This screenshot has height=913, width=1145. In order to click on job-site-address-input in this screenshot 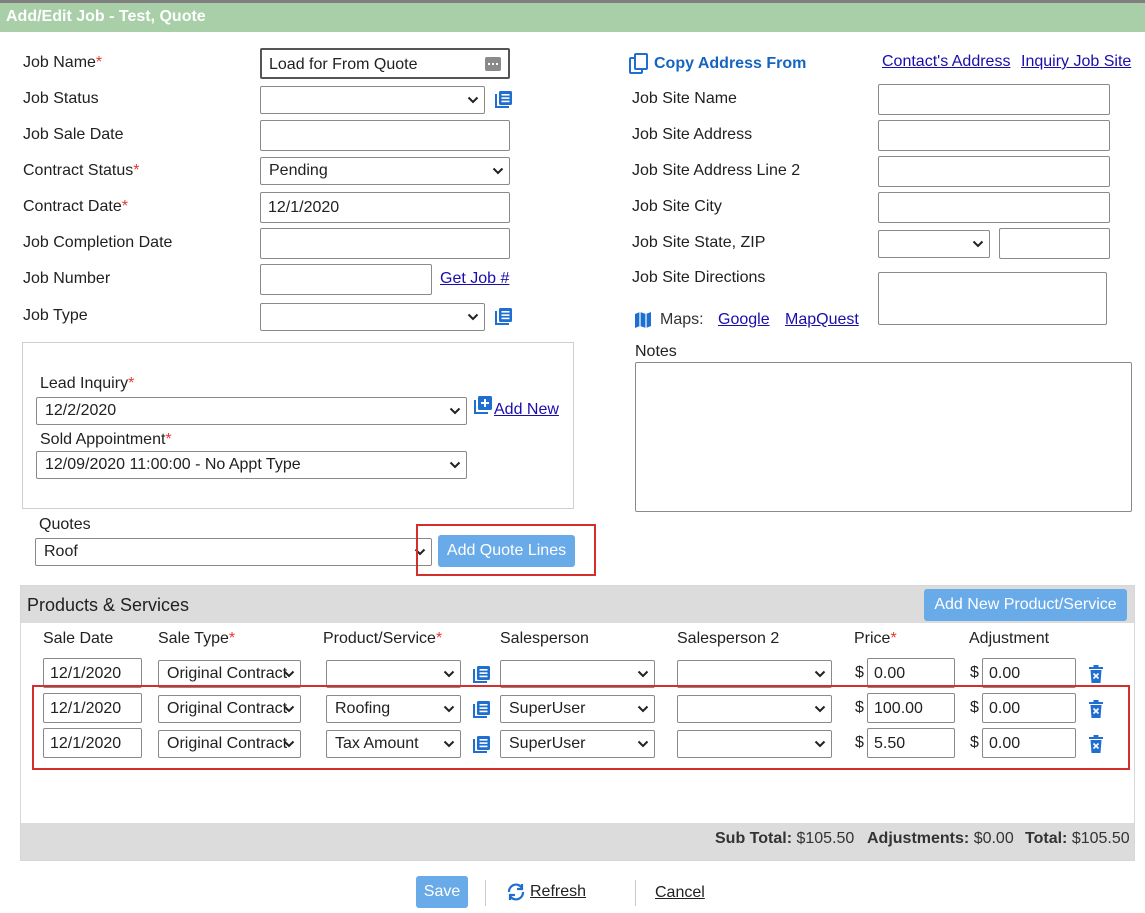, I will do `click(994, 135)`.